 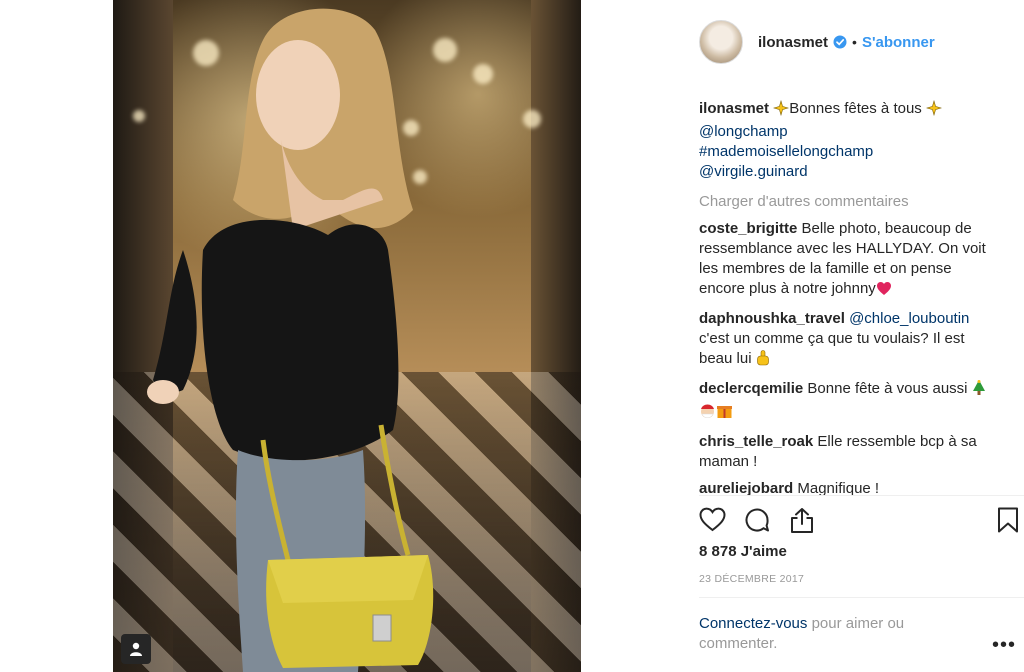 What do you see at coordinates (849, 132) in the screenshot?
I see `caption-tag-longchamp: @longchamp` at bounding box center [849, 132].